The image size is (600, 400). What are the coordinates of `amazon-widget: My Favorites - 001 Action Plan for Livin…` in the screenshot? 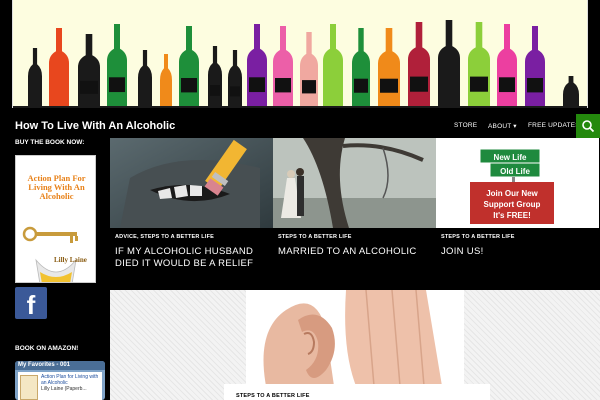 It's located at (60, 380).